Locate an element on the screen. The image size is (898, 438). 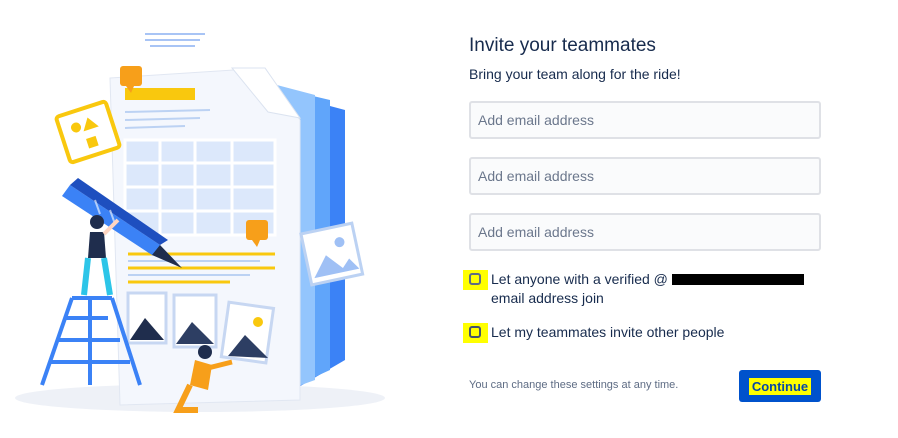
continue-button: Continue is located at coordinates (780, 386).